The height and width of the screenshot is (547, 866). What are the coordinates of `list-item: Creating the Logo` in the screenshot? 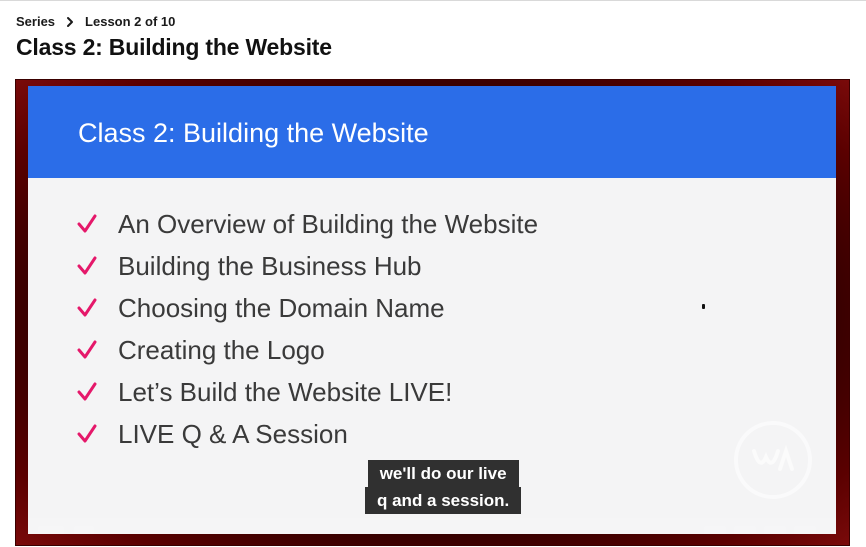 It's located at (307, 350).